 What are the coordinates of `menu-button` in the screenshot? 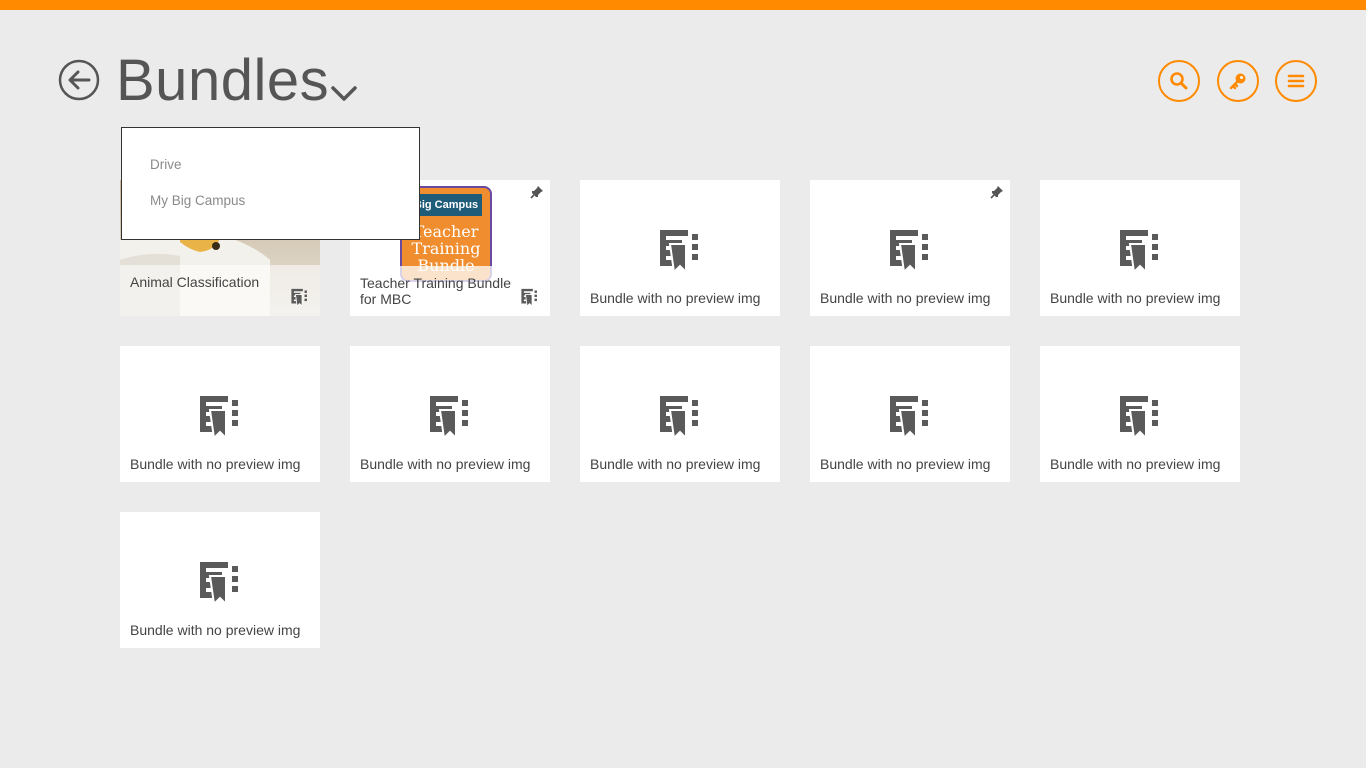 It's located at (1296, 81).